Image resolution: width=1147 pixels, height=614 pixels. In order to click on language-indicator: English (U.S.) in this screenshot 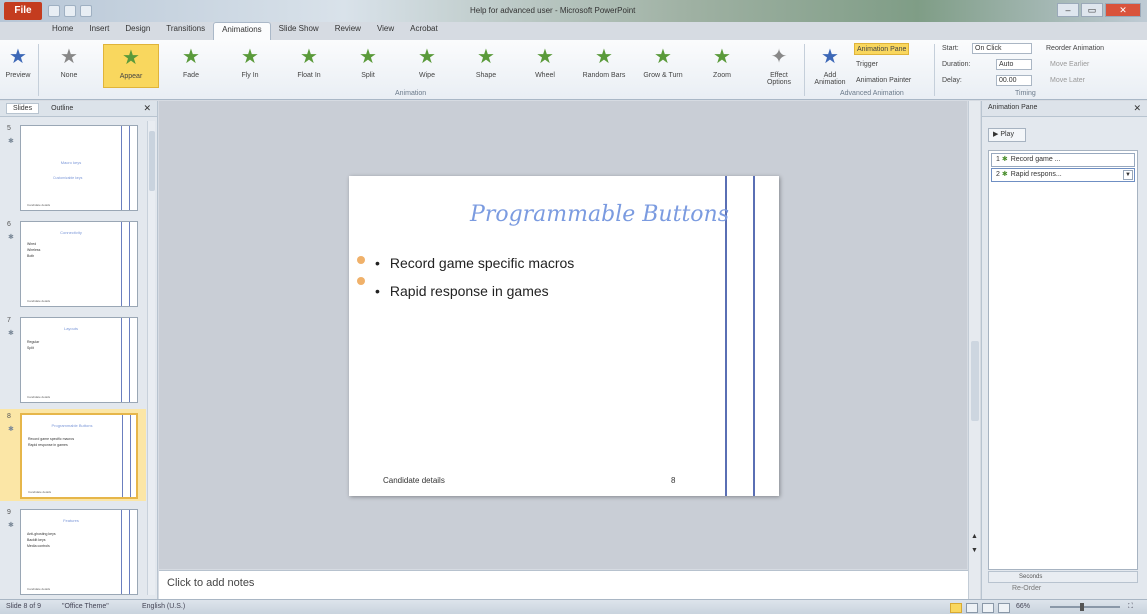, I will do `click(163, 606)`.